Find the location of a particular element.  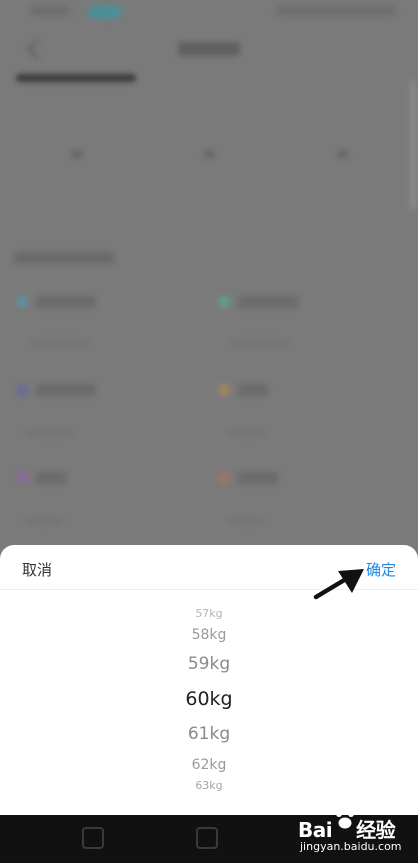

status-pill is located at coordinates (105, 12).